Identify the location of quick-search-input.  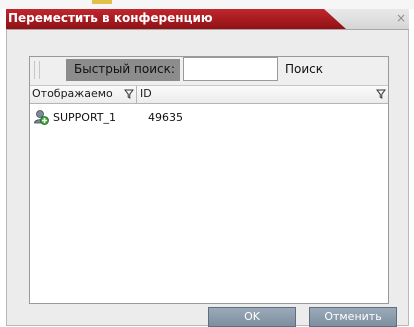
(230, 69).